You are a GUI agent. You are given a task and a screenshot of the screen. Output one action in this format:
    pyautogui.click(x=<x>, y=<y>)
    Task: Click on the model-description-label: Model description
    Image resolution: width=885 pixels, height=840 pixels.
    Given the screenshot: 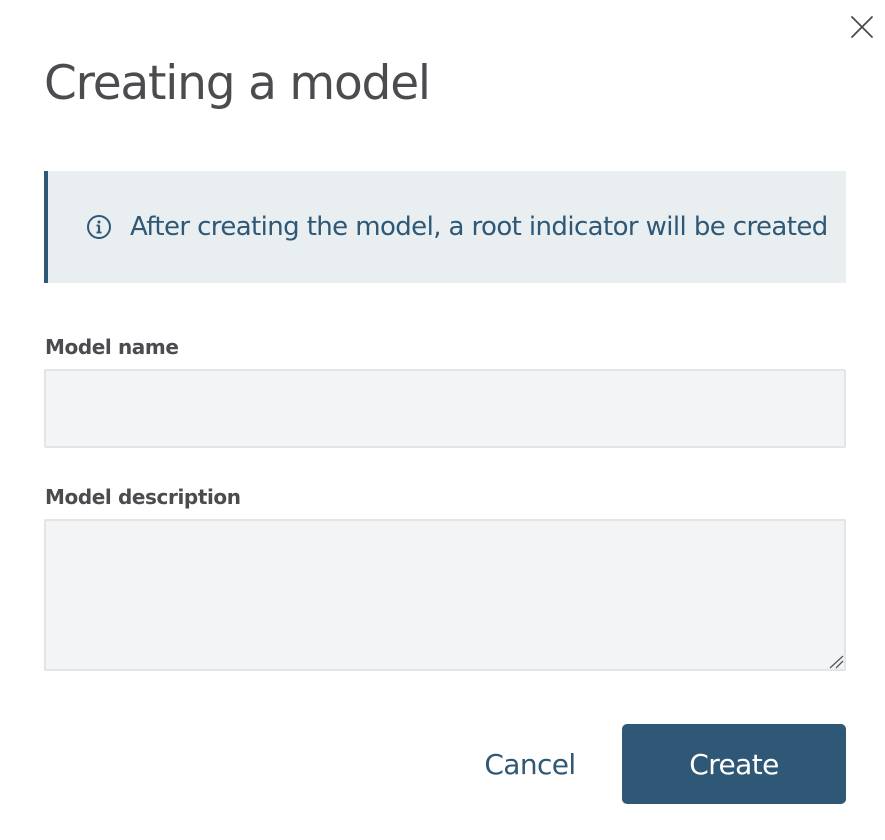 What is the action you would take?
    pyautogui.click(x=143, y=497)
    